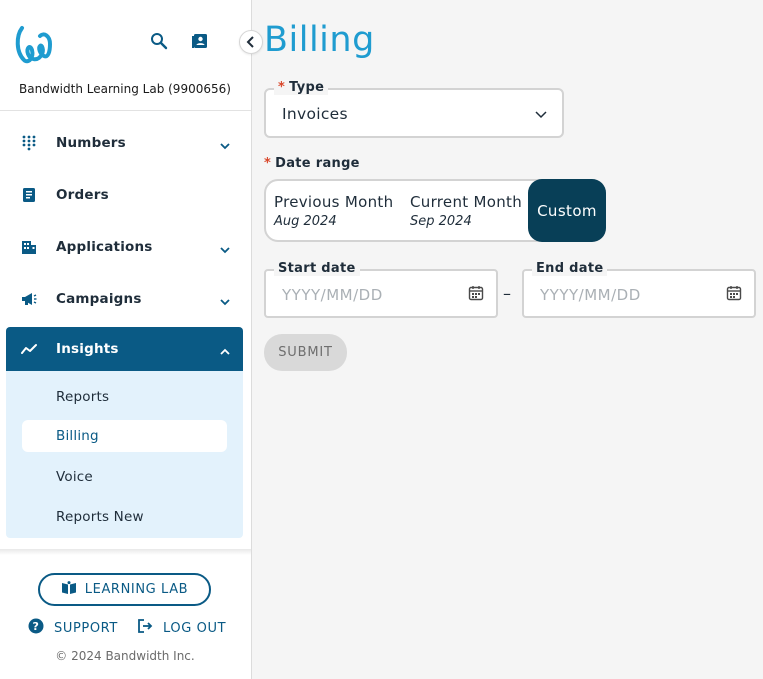  I want to click on nav-item-campaigns: Campaigns, so click(124, 299).